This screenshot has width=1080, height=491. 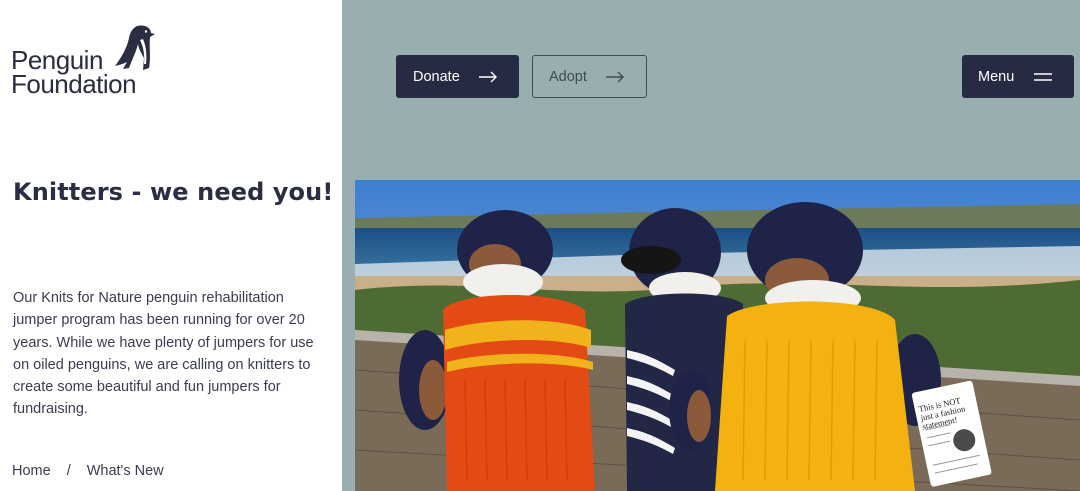 What do you see at coordinates (1018, 76) in the screenshot?
I see `menu-button: Menu` at bounding box center [1018, 76].